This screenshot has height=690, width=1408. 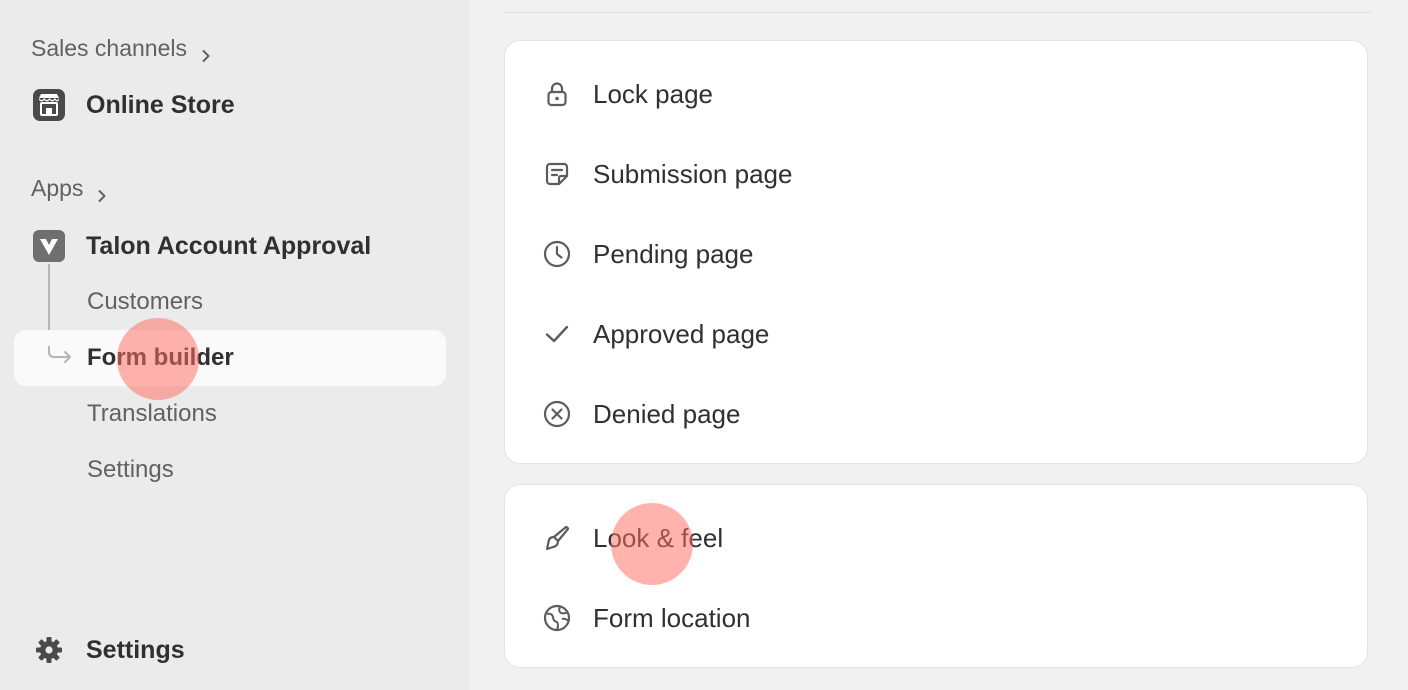 I want to click on row-submission-page: Submission page, so click(x=666, y=174).